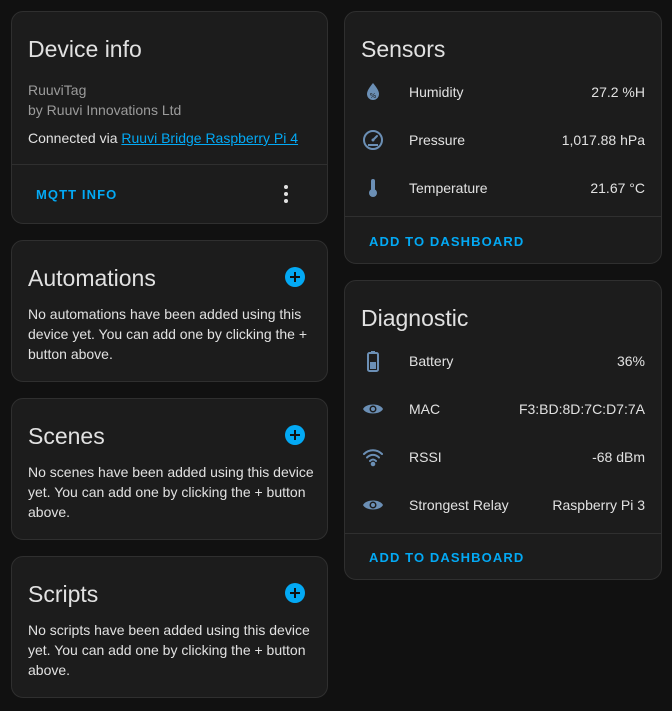  I want to click on add-scene-button, so click(295, 435).